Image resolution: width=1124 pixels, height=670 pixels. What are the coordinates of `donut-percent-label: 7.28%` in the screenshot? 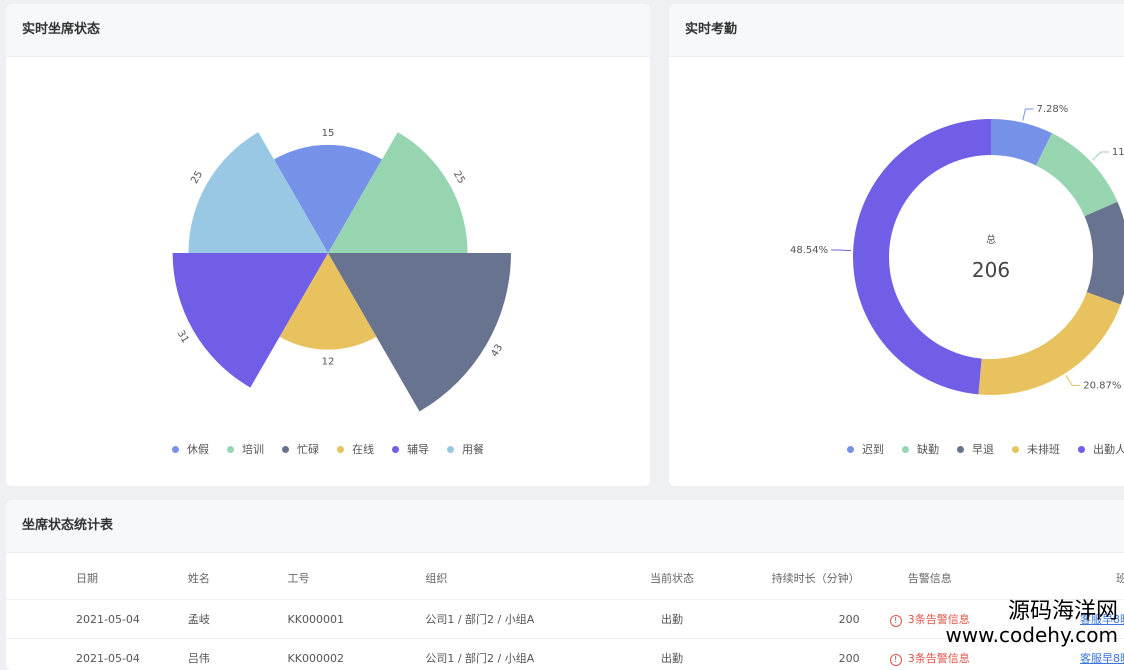 It's located at (1052, 109).